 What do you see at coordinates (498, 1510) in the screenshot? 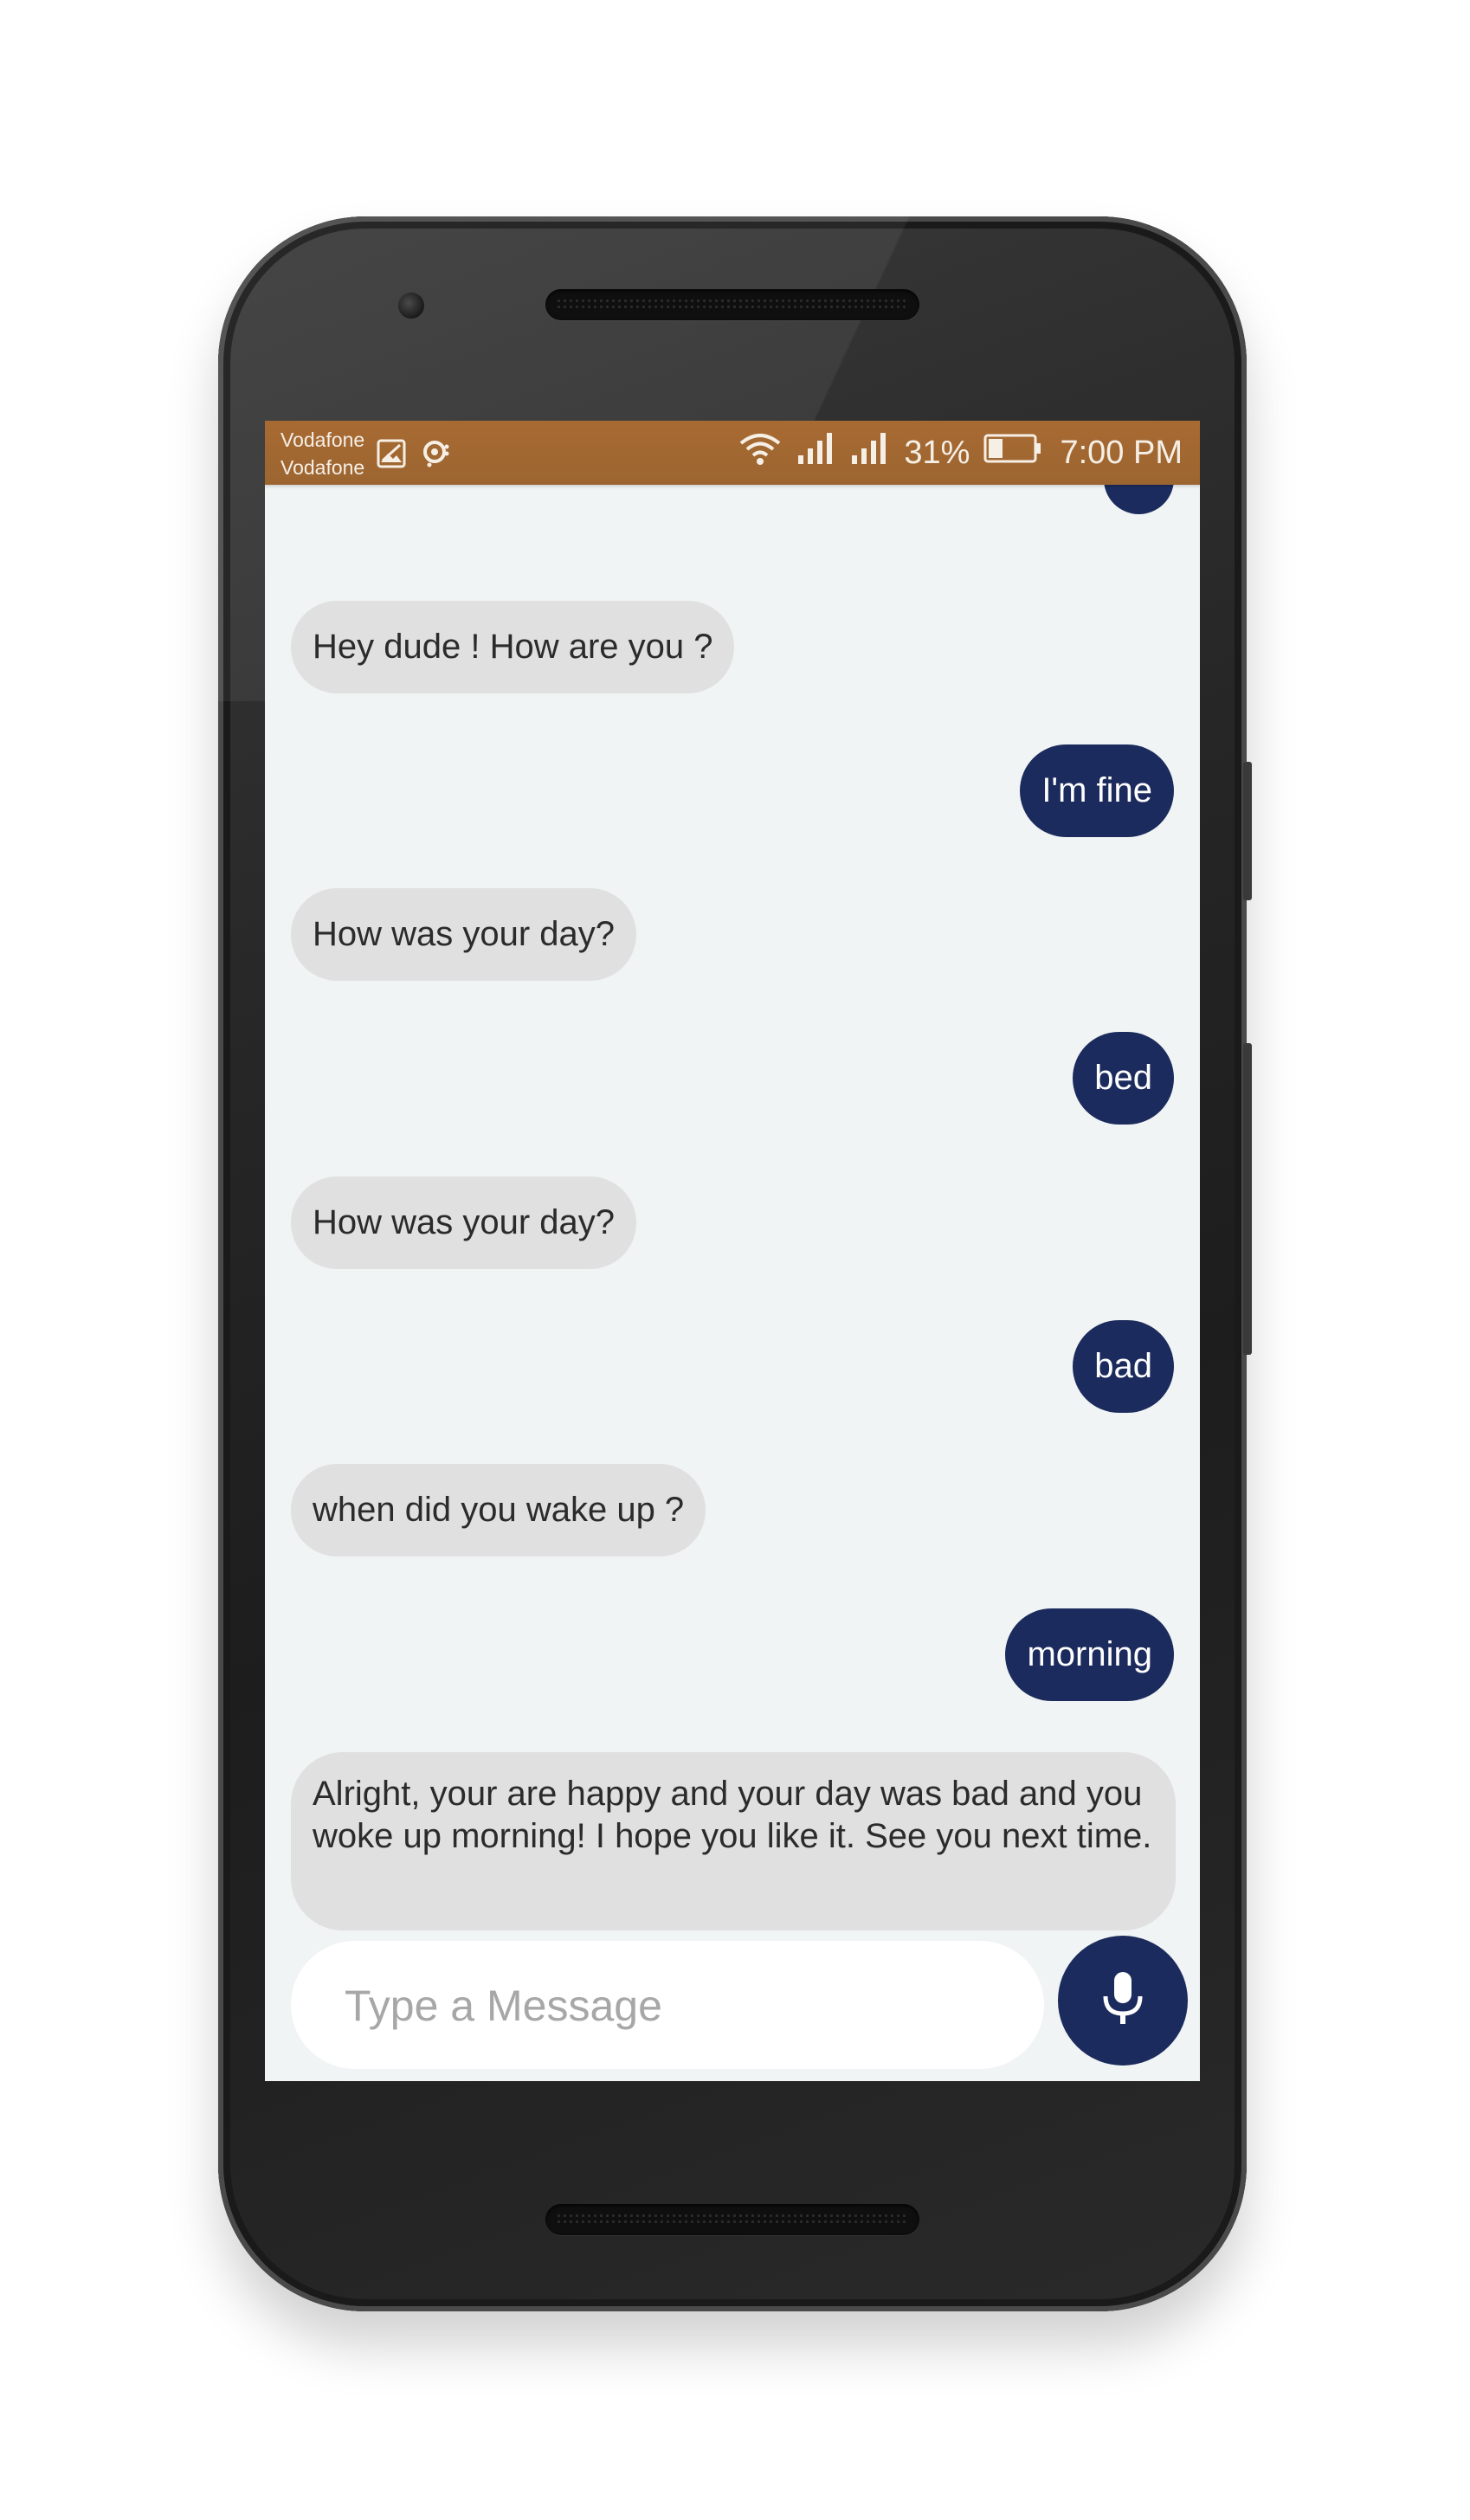
I see `message-bot: when did you wake up ?` at bounding box center [498, 1510].